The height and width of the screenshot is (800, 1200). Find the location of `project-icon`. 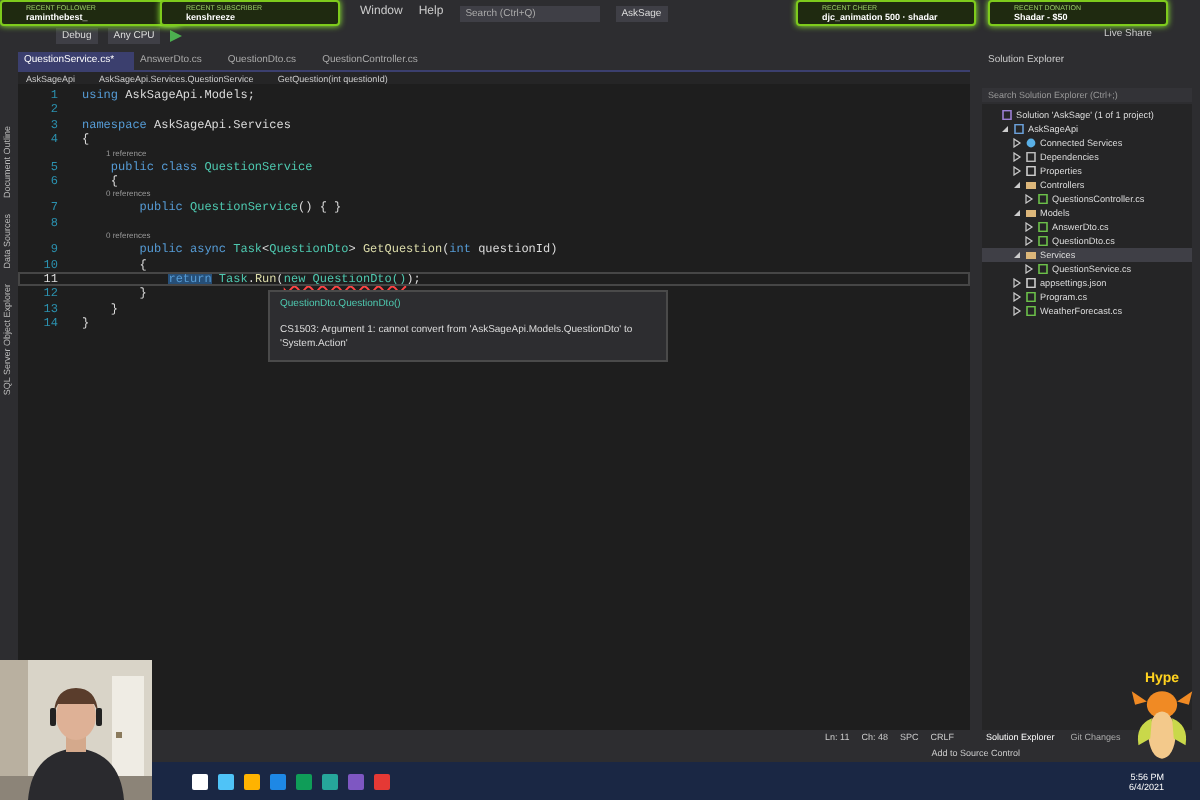

project-icon is located at coordinates (1019, 129).